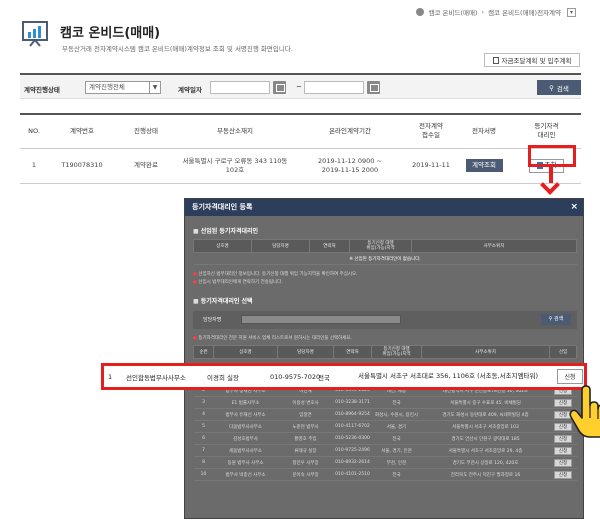  I want to click on search-icon: ⚲, so click(551, 87).